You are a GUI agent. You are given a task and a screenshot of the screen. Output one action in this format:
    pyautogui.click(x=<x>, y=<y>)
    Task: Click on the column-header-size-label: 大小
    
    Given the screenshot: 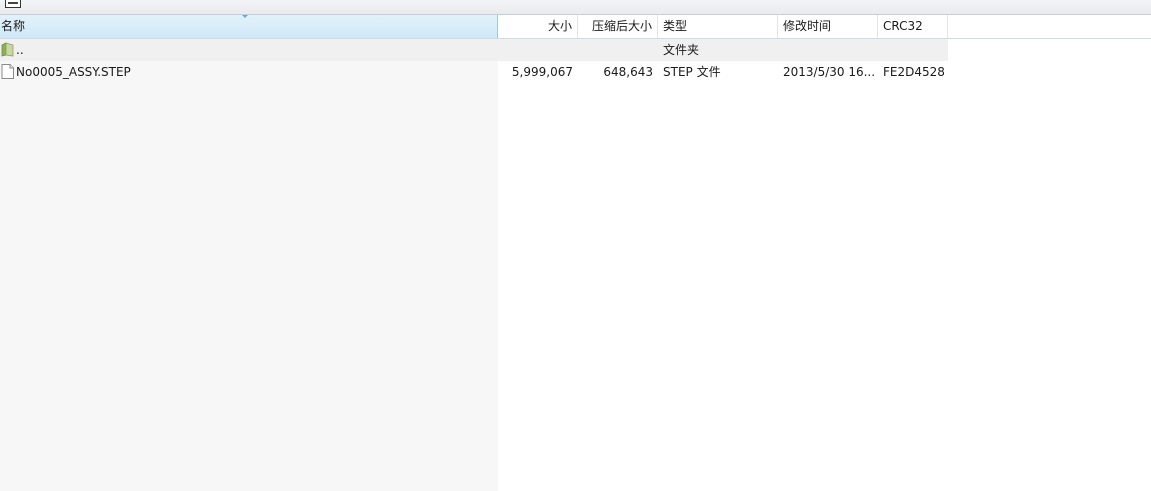 What is the action you would take?
    pyautogui.click(x=559, y=26)
    